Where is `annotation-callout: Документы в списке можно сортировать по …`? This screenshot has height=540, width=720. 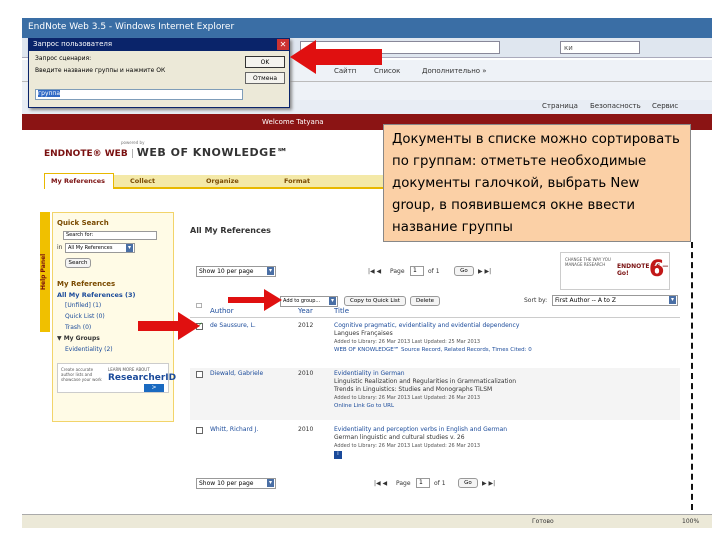 annotation-callout: Документы в списке можно сортировать по … is located at coordinates (537, 183).